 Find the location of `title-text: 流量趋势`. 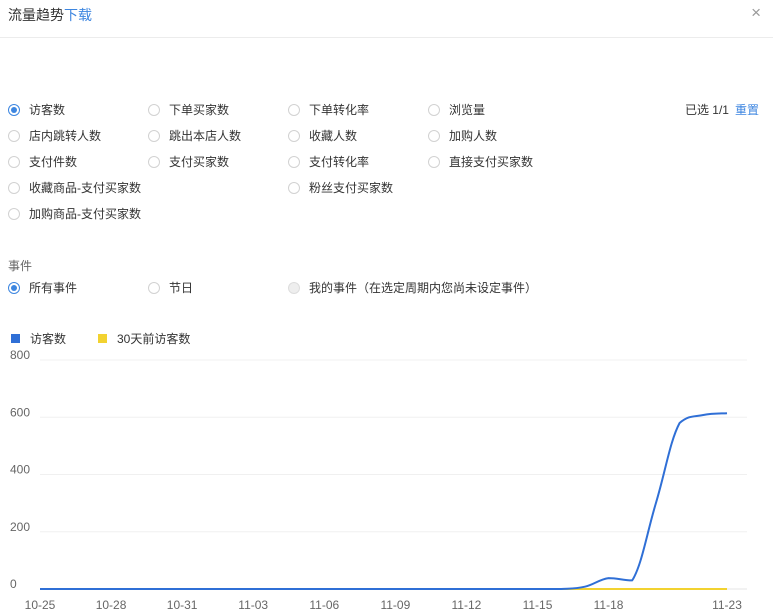

title-text: 流量趋势 is located at coordinates (36, 15).